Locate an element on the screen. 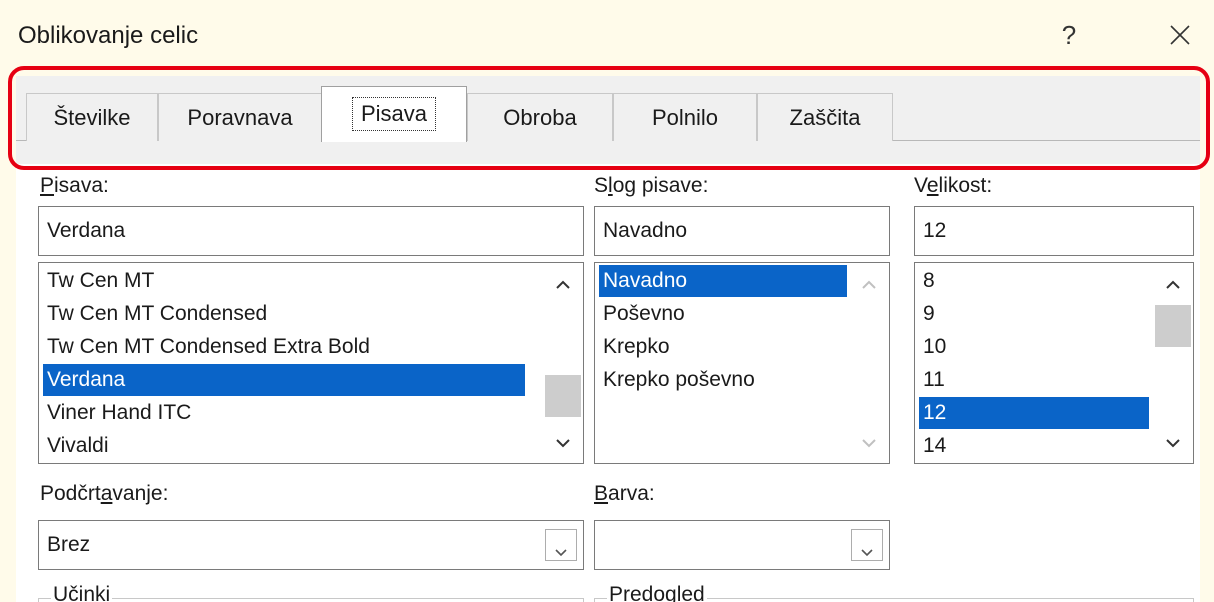  close-button is located at coordinates (1180, 35).